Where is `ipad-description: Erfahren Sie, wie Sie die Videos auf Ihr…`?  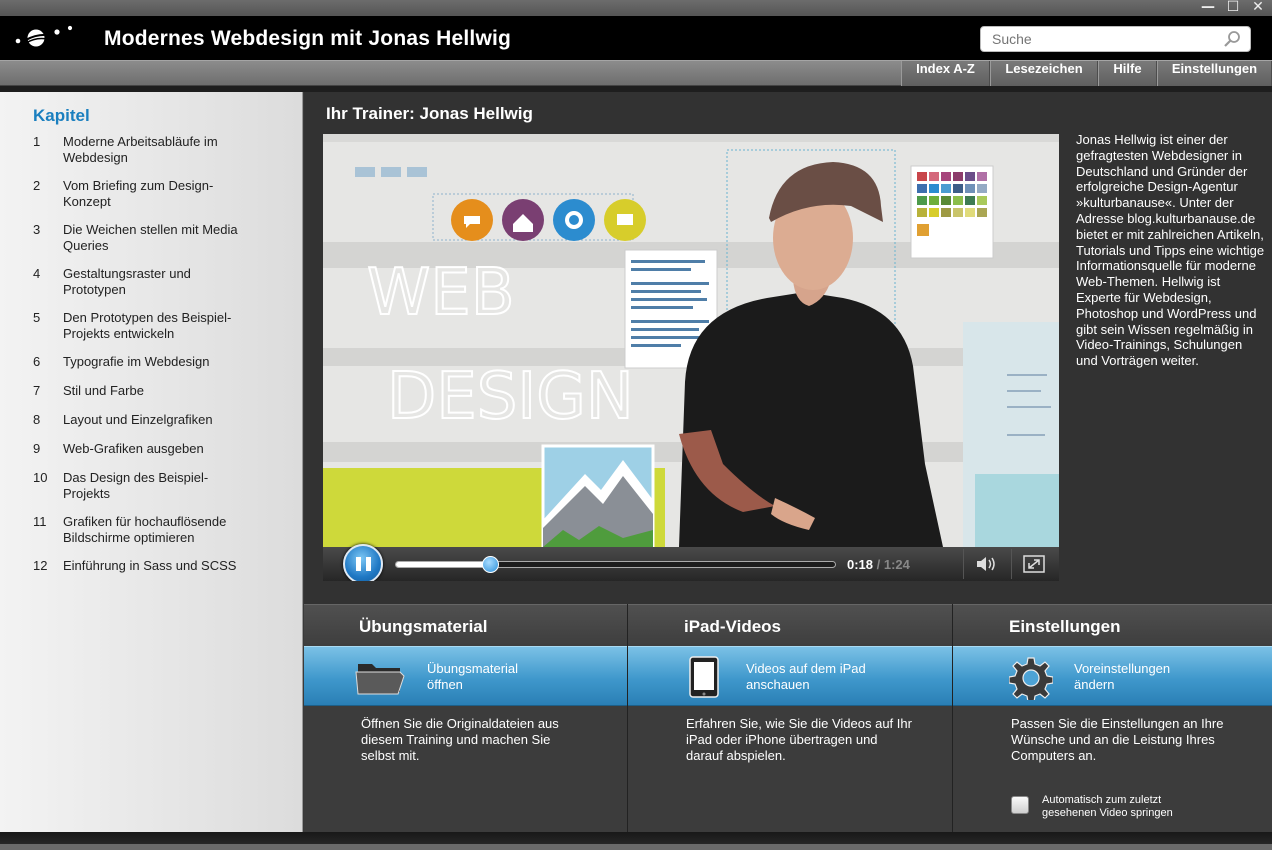
ipad-description: Erfahren Sie, wie Sie die Videos auf Ihr… is located at coordinates (799, 739).